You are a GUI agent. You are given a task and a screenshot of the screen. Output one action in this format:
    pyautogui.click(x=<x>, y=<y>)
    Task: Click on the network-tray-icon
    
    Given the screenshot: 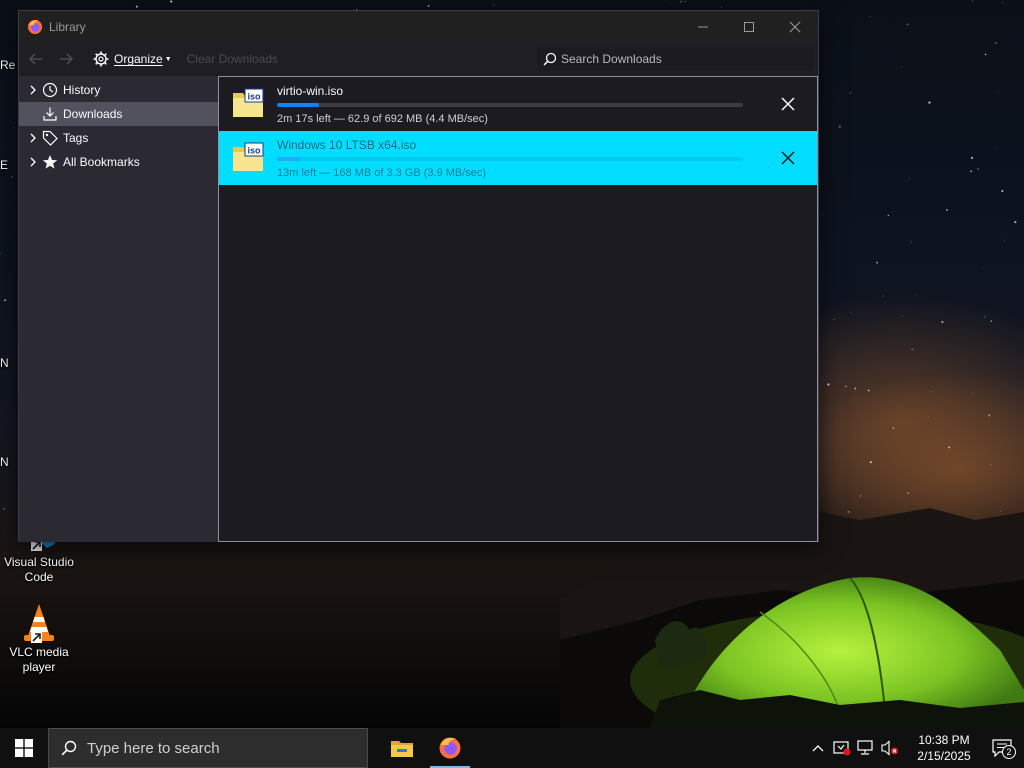 What is the action you would take?
    pyautogui.click(x=866, y=748)
    